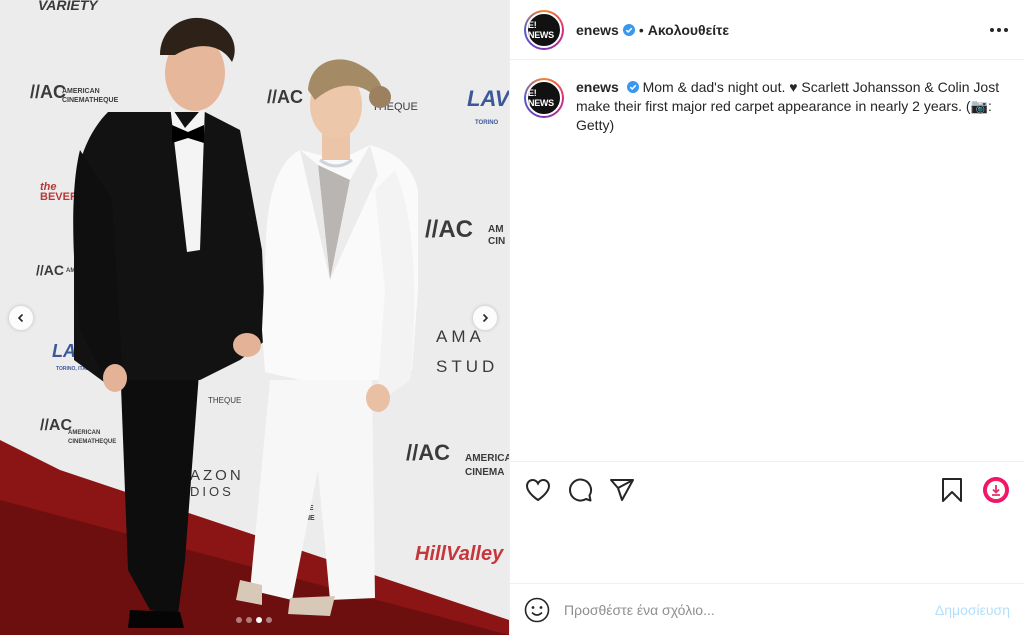 Image resolution: width=1024 pixels, height=635 pixels. I want to click on svg-text: STUD, so click(467, 366).